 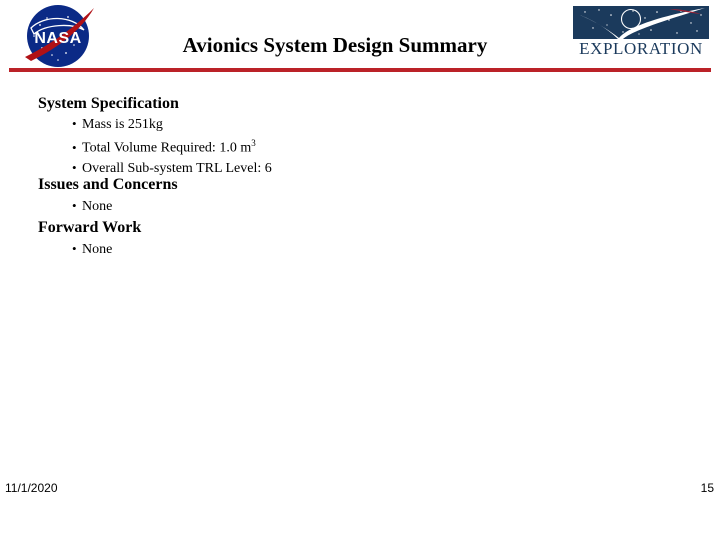 I want to click on page-title: Avionics System Design Summary, so click(x=335, y=45).